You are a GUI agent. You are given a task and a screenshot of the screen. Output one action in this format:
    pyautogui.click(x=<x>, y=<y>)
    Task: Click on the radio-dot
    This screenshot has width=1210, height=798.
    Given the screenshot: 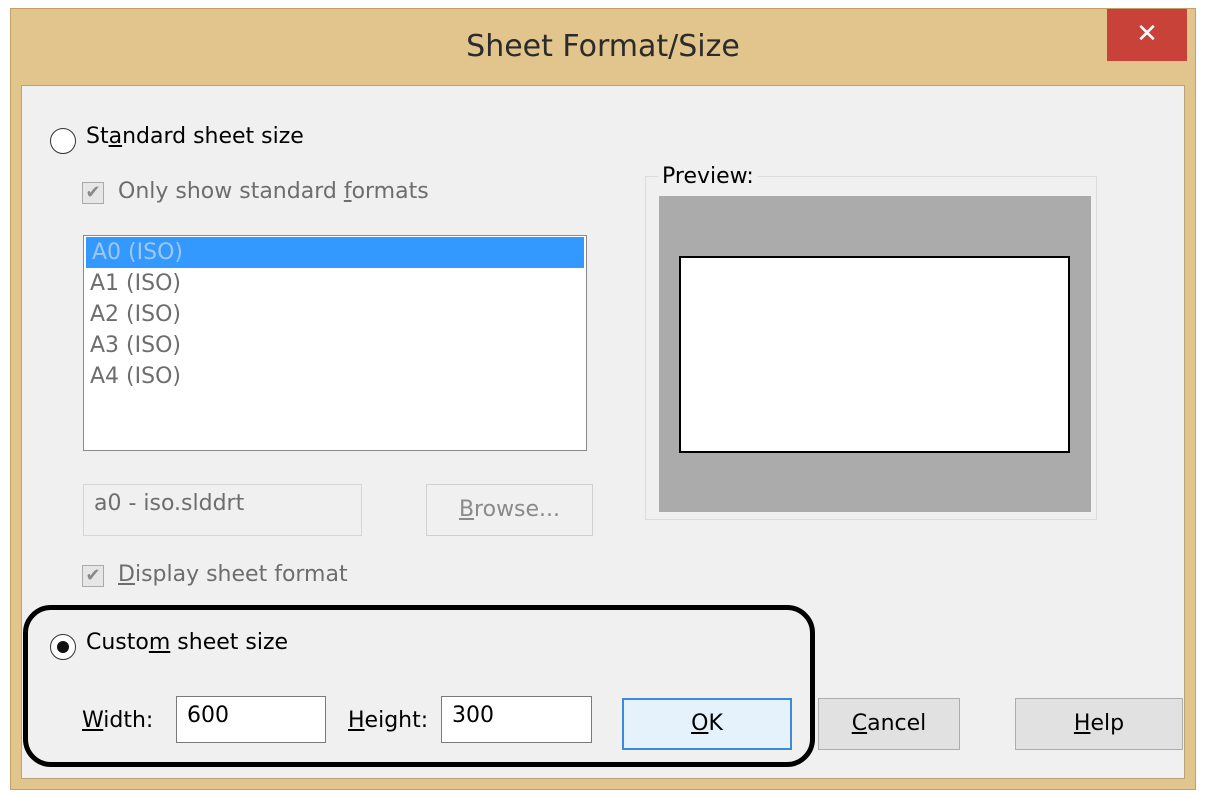 What is the action you would take?
    pyautogui.click(x=63, y=647)
    